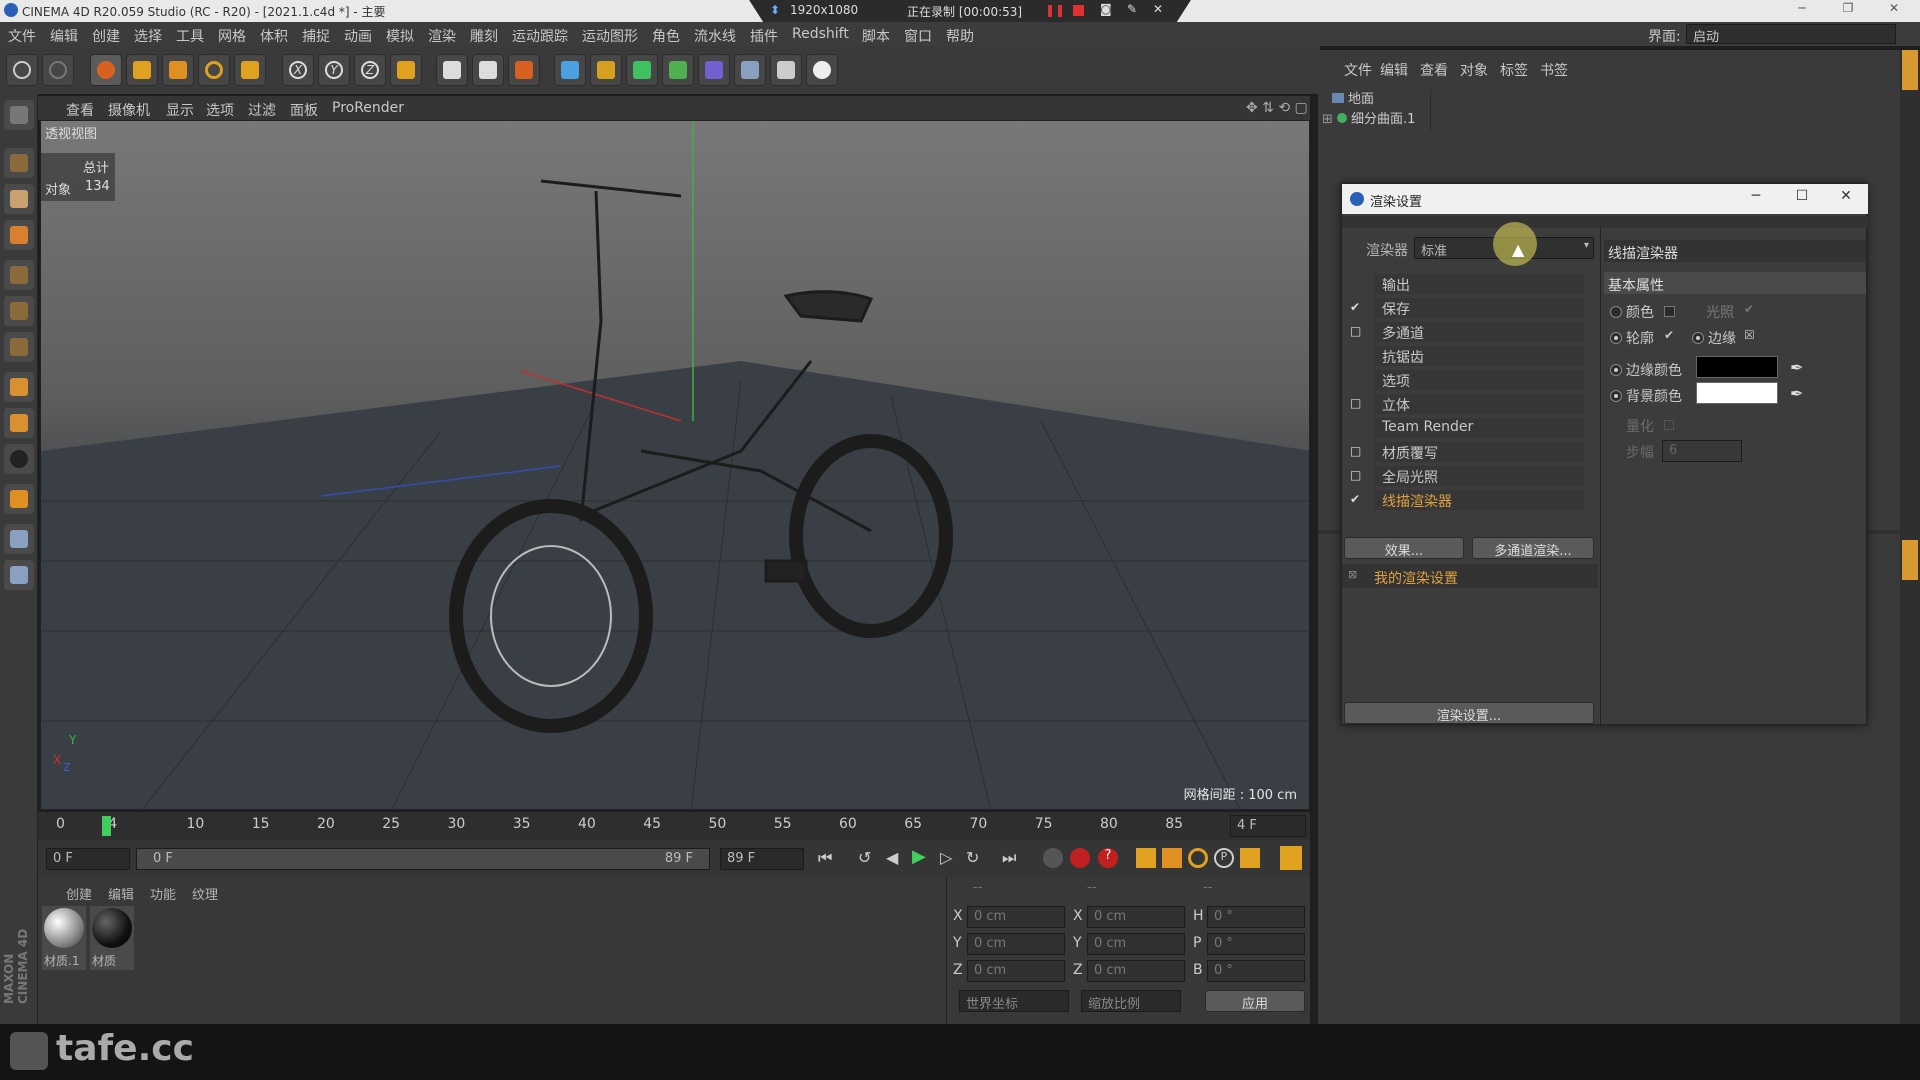 This screenshot has width=1920, height=1080. Describe the element at coordinates (1250, 858) in the screenshot. I see `key-pla-icon` at that location.